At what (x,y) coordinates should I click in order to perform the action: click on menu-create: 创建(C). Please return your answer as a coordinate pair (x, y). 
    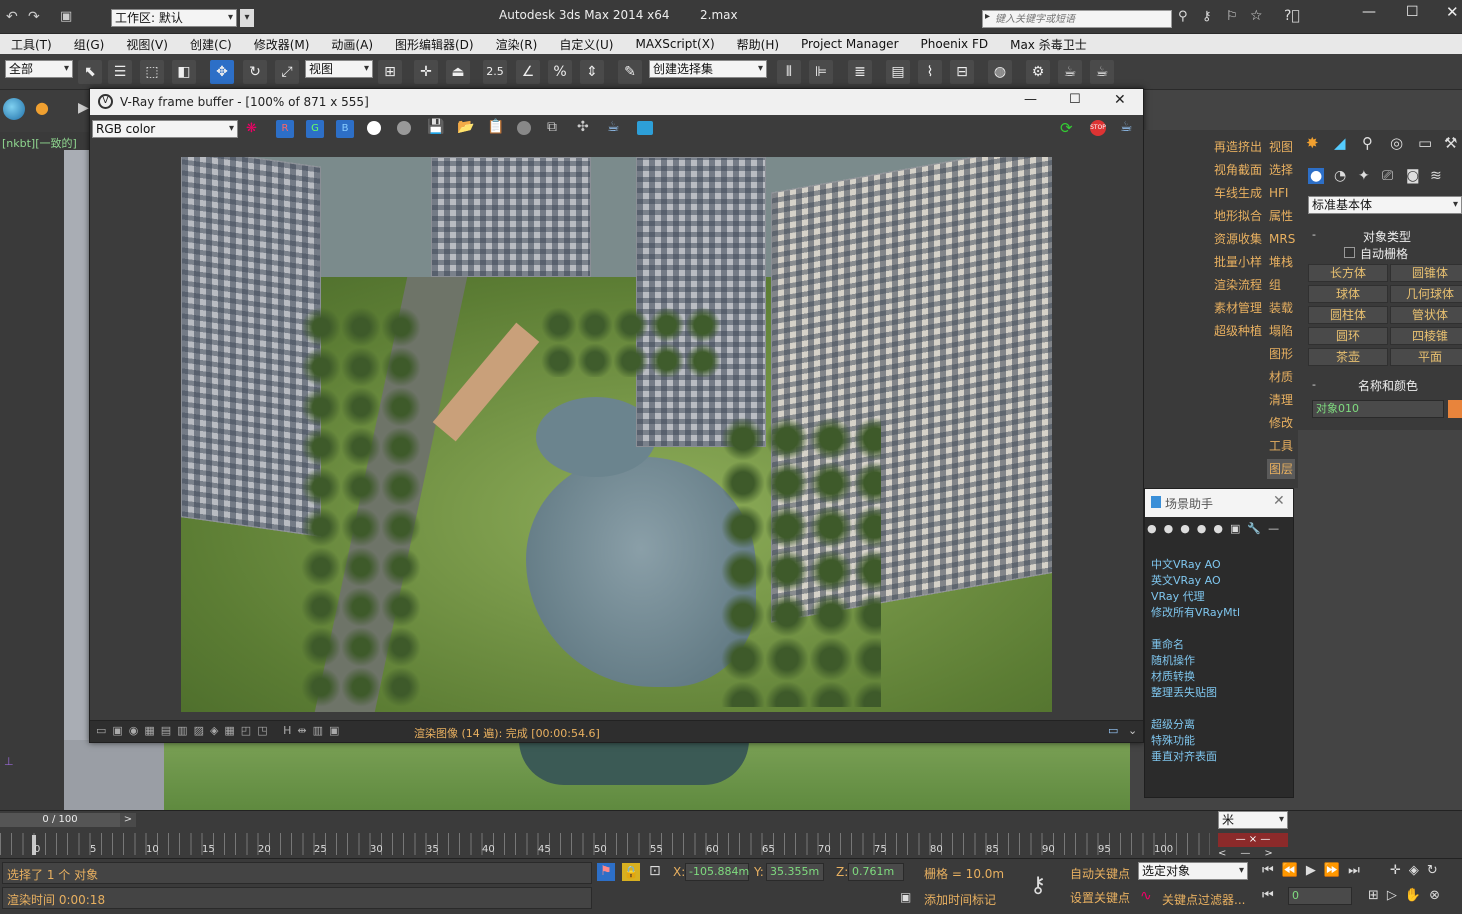
    Looking at the image, I should click on (211, 44).